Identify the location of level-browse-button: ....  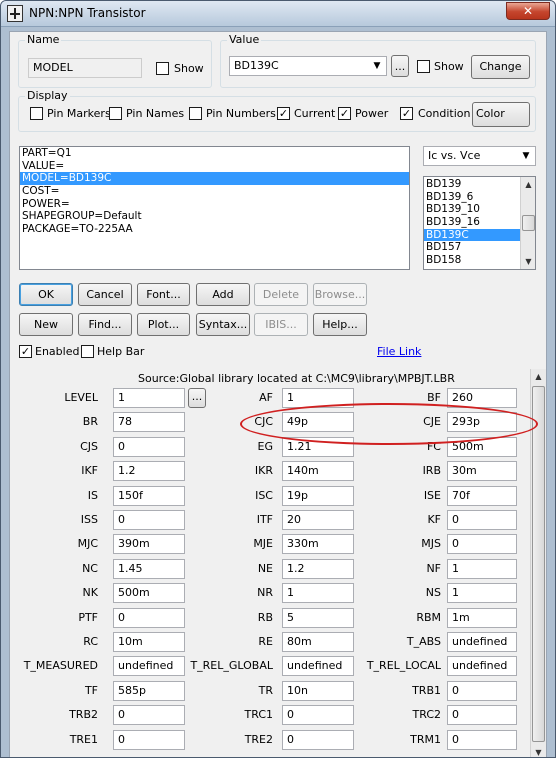
(197, 398).